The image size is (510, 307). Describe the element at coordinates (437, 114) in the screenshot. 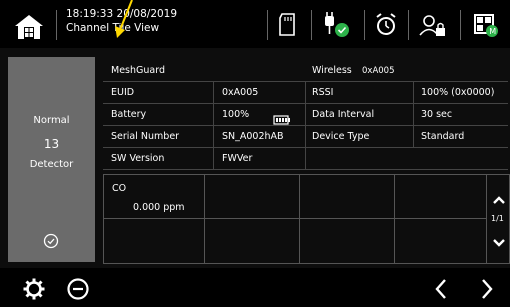

I see `interval-value: 30 sec` at that location.